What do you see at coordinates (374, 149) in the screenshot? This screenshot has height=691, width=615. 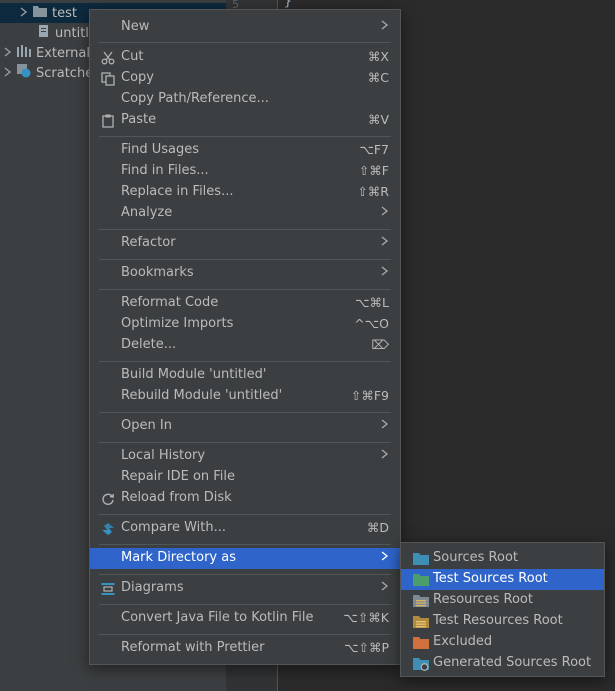 I see `menu-item-shortcut: ⌥F7` at bounding box center [374, 149].